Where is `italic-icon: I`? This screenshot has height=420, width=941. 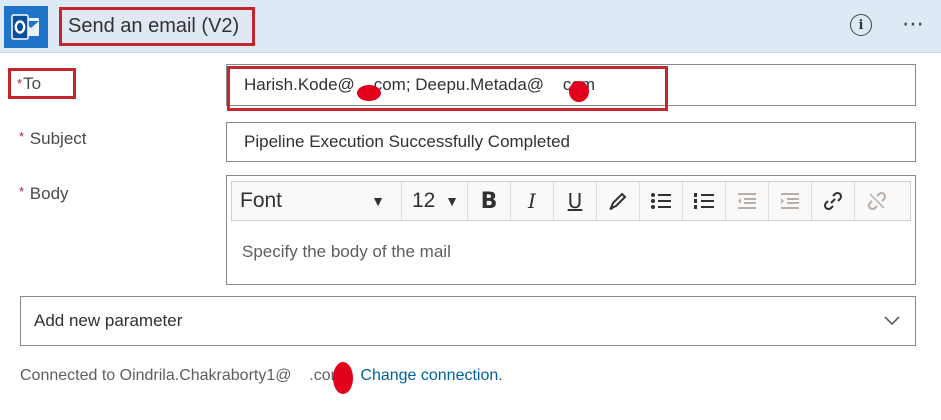 italic-icon: I is located at coordinates (532, 201).